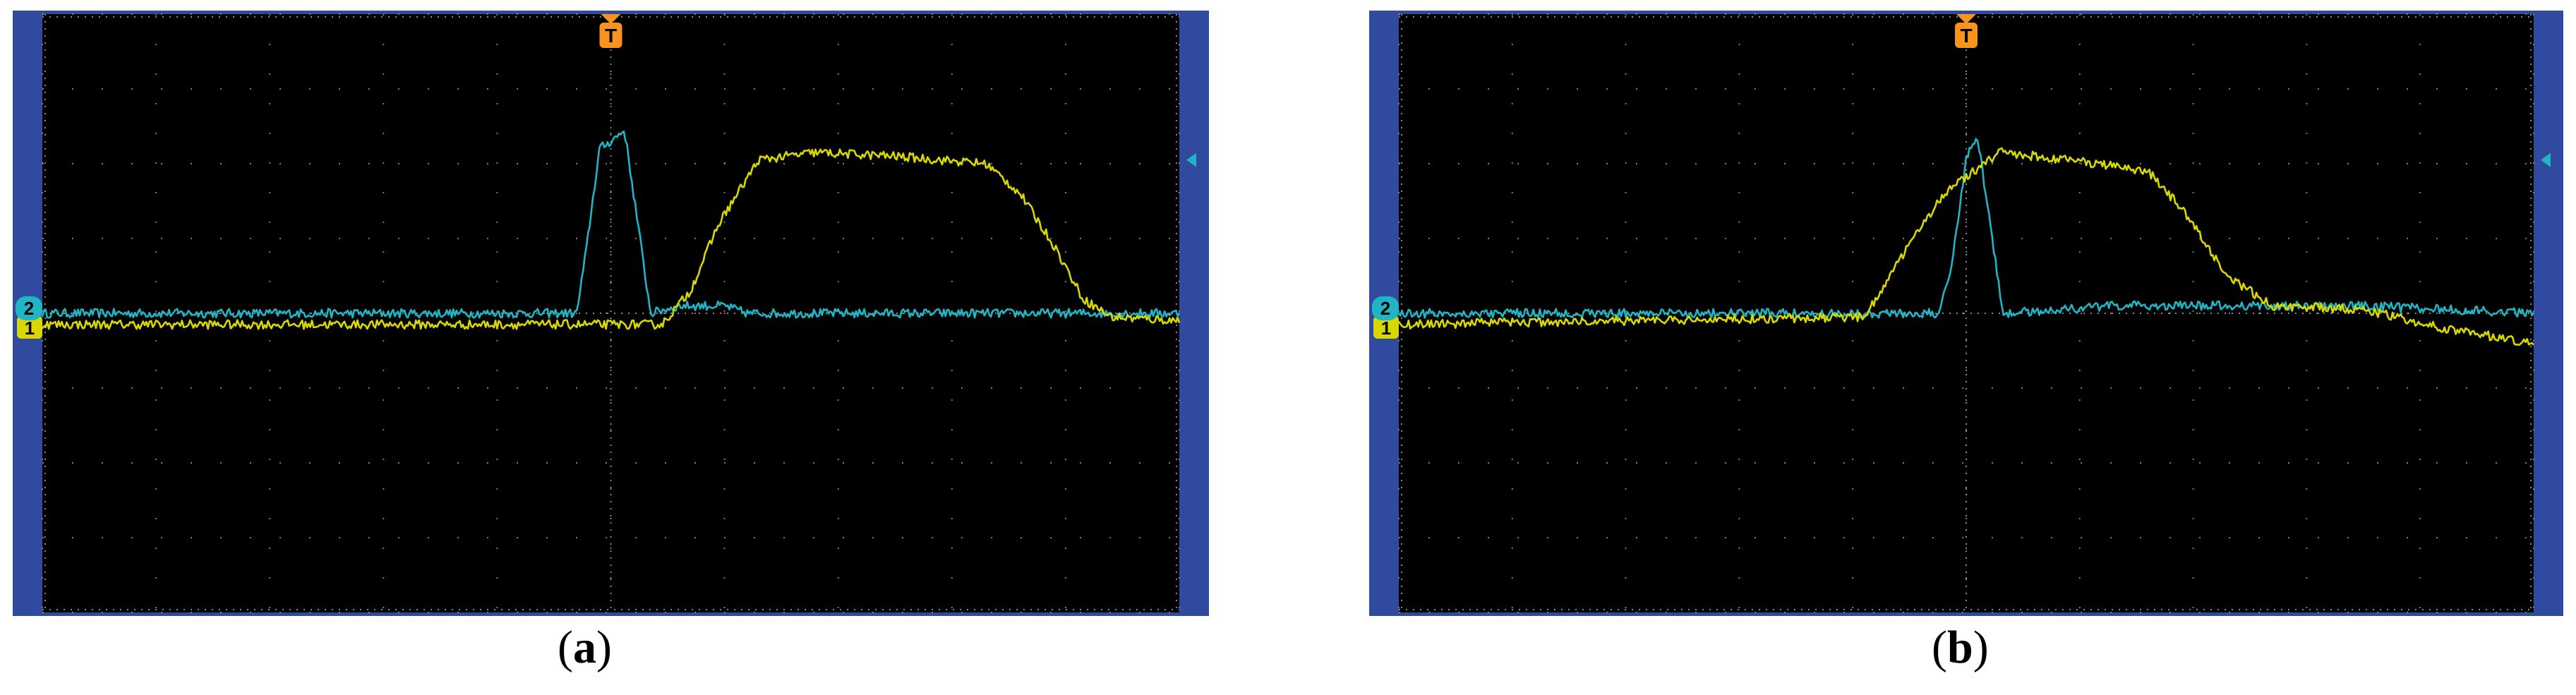 The width and height of the screenshot is (2576, 695). I want to click on caption-a: (a), so click(585, 648).